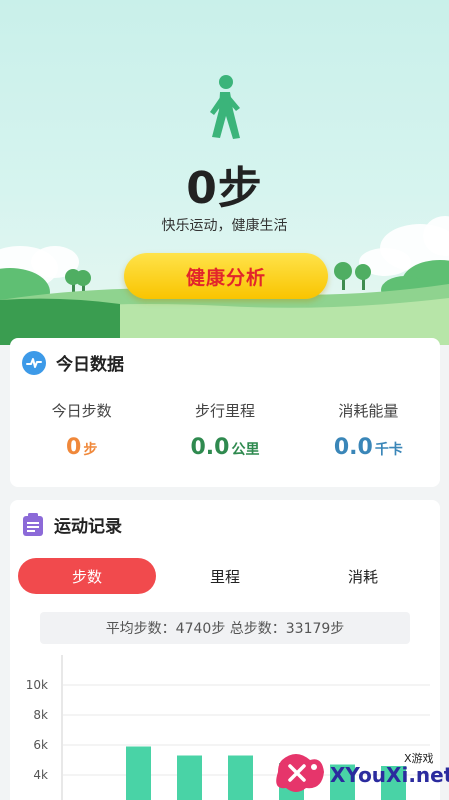 This screenshot has width=449, height=800. I want to click on stat-number: 0, so click(74, 447).